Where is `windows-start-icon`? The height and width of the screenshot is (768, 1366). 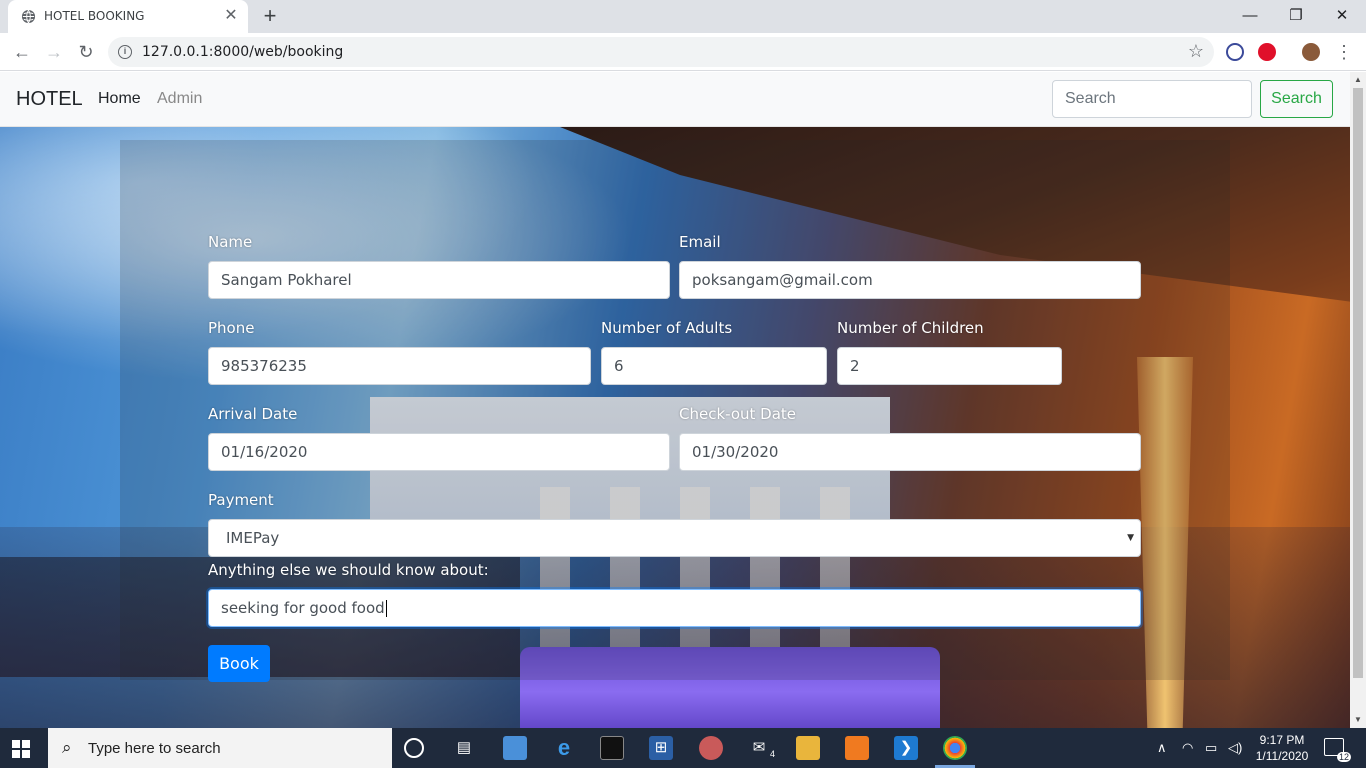 windows-start-icon is located at coordinates (21, 749).